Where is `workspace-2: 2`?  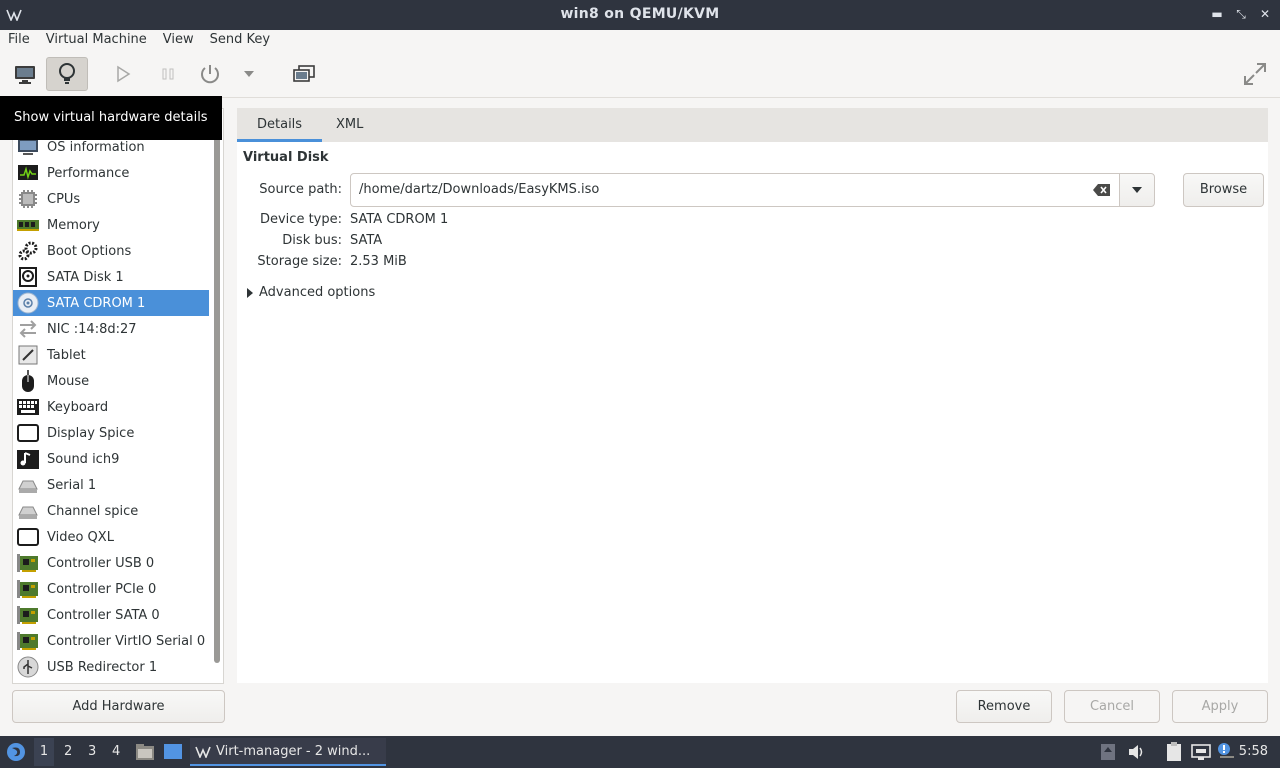 workspace-2: 2 is located at coordinates (68, 751).